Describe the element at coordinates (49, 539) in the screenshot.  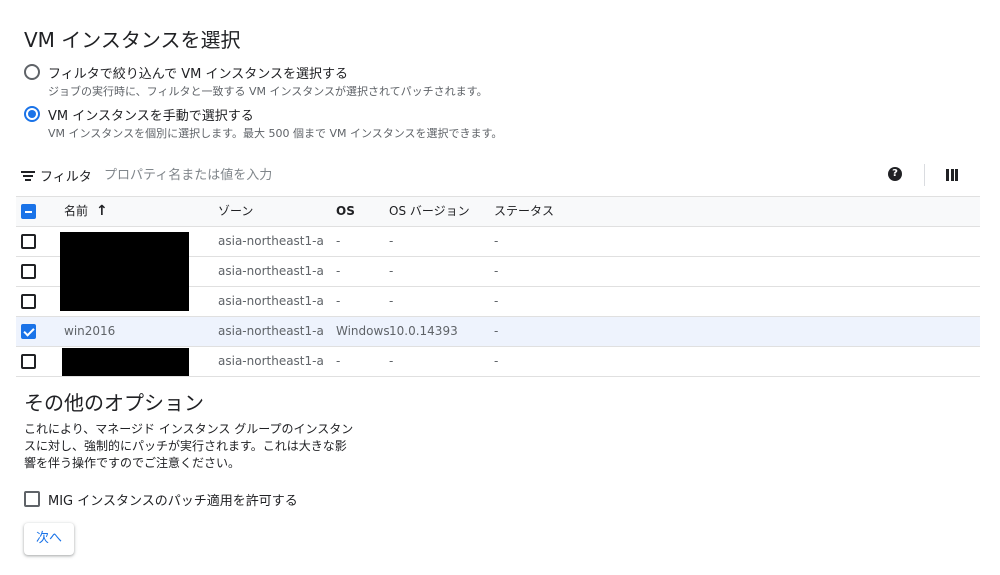
I see `next-button: 次へ` at that location.